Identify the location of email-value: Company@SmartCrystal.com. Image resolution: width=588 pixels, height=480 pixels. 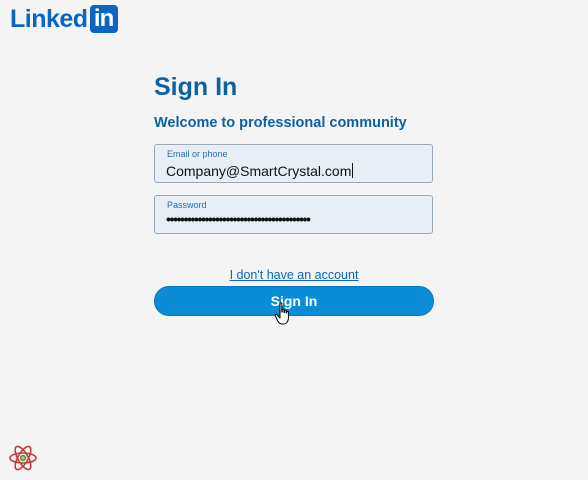
(259, 171).